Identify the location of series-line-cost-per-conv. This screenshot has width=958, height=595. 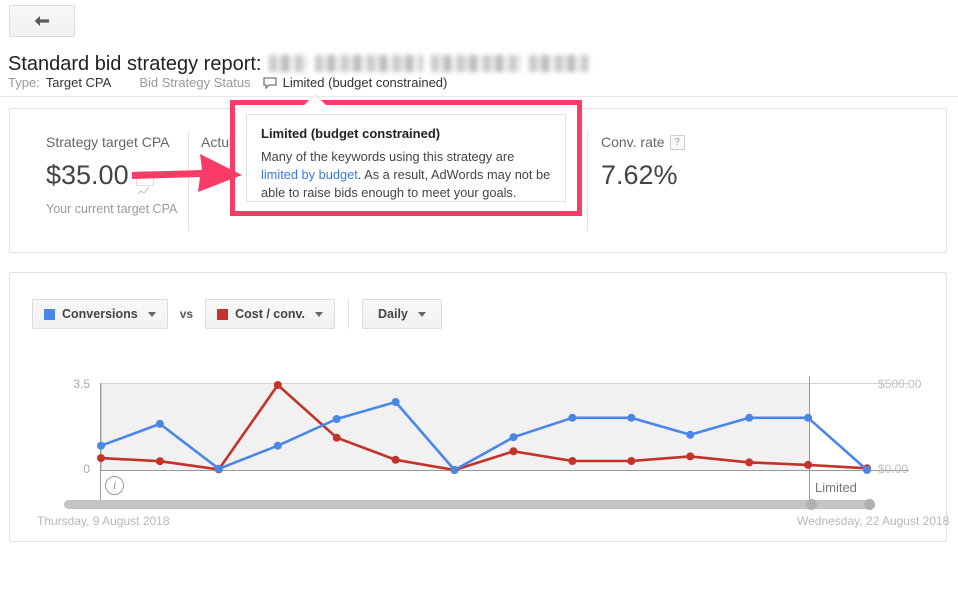
(484, 427).